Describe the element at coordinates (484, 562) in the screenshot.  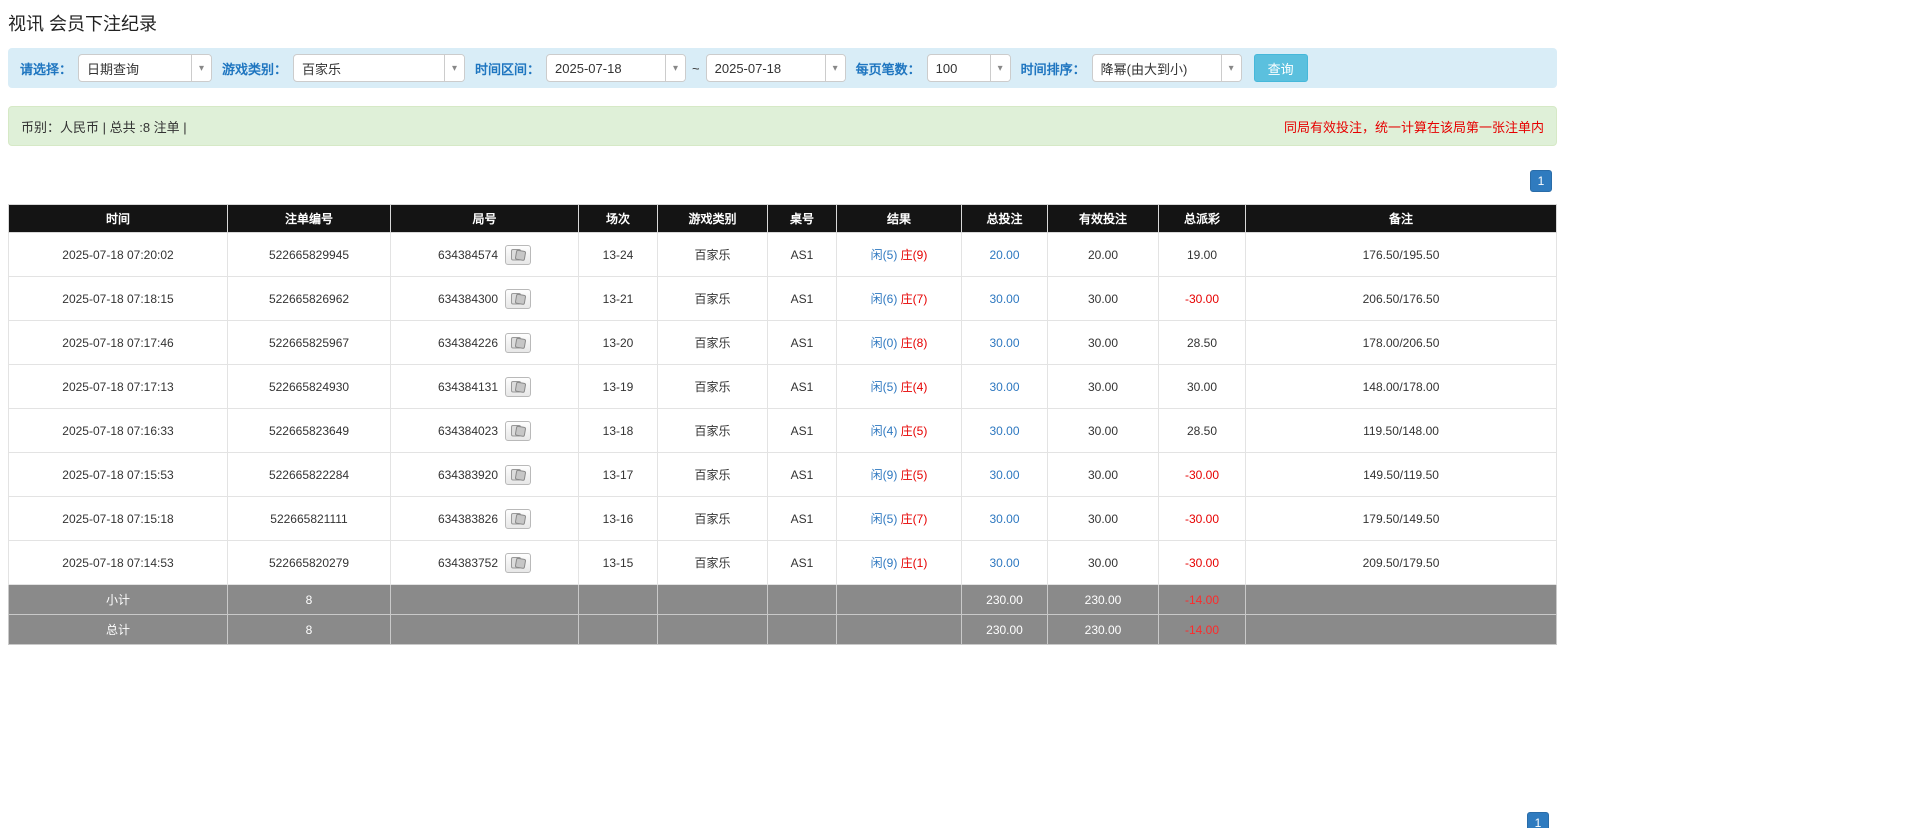
I see `cell-round: 634383752` at that location.